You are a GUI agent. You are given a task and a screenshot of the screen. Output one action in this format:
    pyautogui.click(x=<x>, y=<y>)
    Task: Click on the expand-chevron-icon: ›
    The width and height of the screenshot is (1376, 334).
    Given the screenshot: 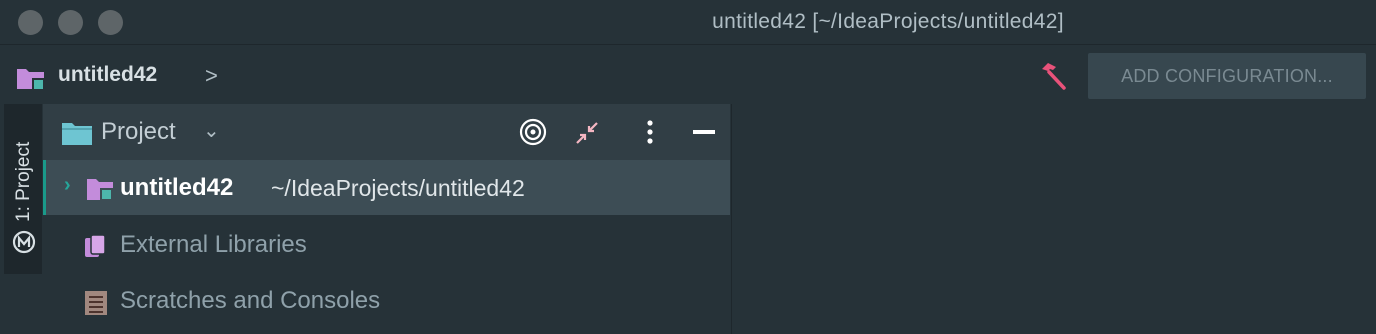 What is the action you would take?
    pyautogui.click(x=67, y=185)
    